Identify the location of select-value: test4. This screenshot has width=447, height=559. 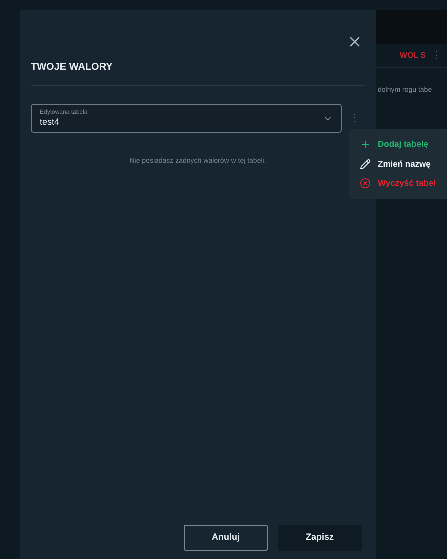
(50, 122).